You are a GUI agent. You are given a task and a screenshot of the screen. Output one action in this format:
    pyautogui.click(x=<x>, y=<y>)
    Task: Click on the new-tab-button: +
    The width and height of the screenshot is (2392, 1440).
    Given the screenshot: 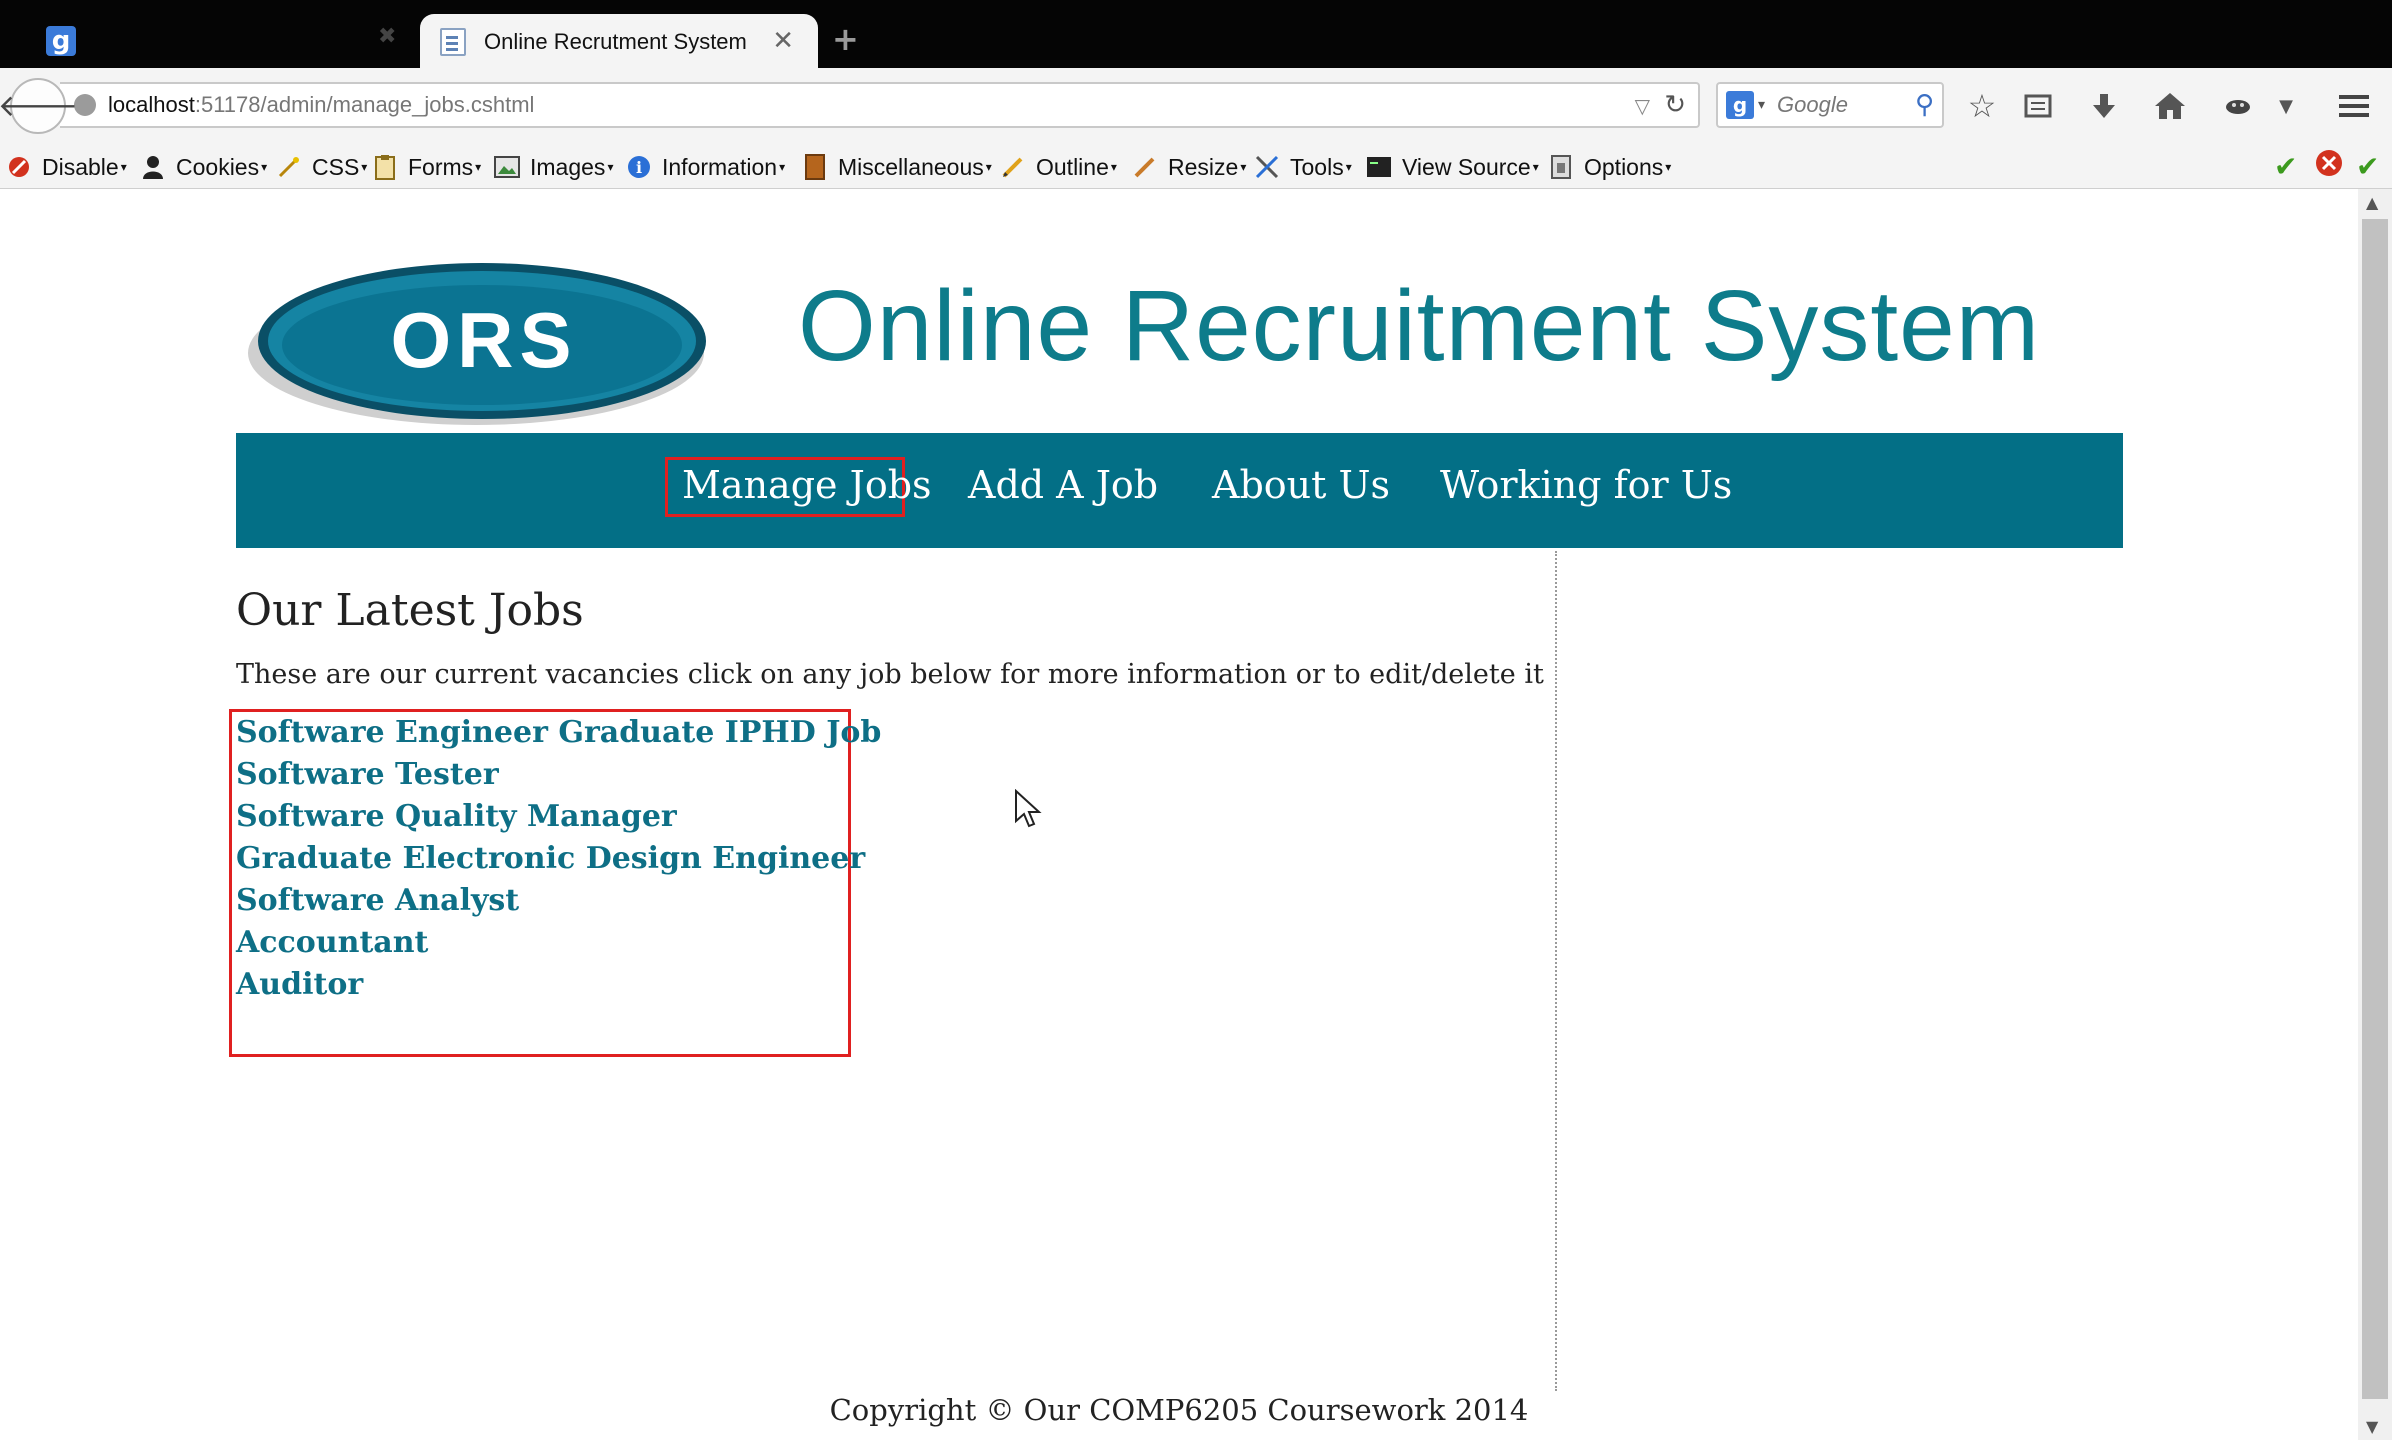 What is the action you would take?
    pyautogui.click(x=845, y=39)
    